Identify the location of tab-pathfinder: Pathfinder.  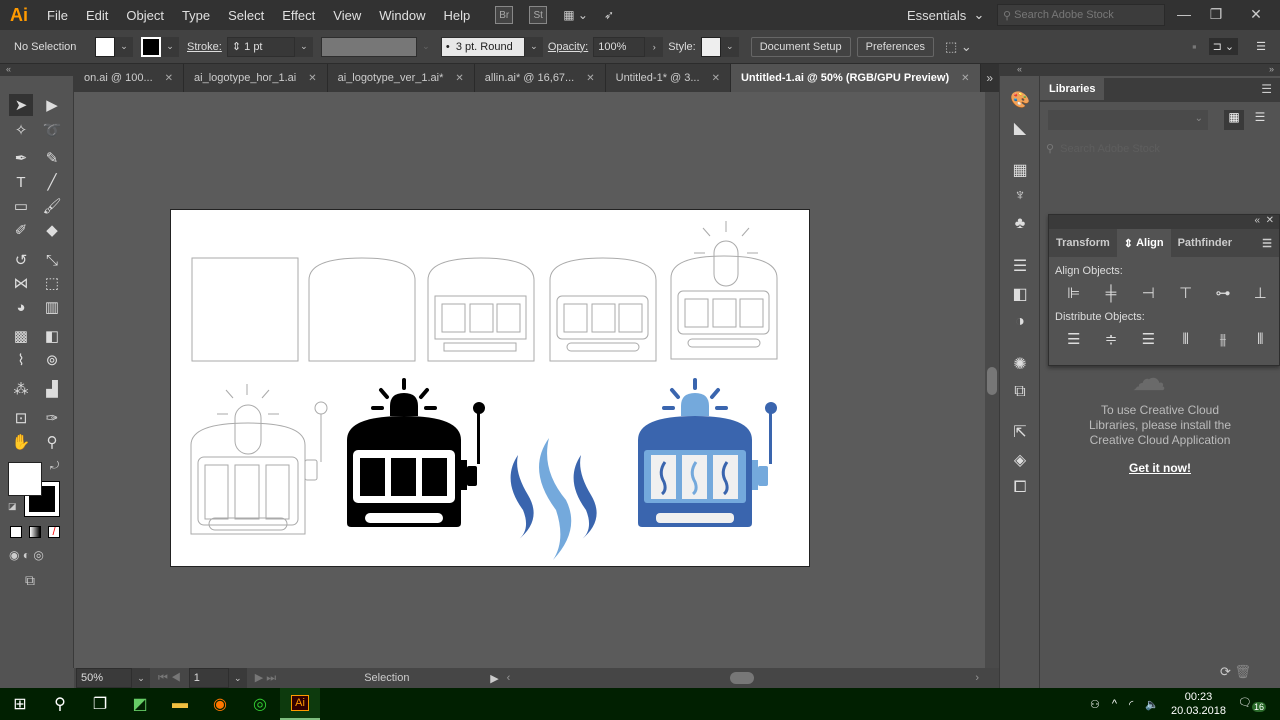
(1205, 243).